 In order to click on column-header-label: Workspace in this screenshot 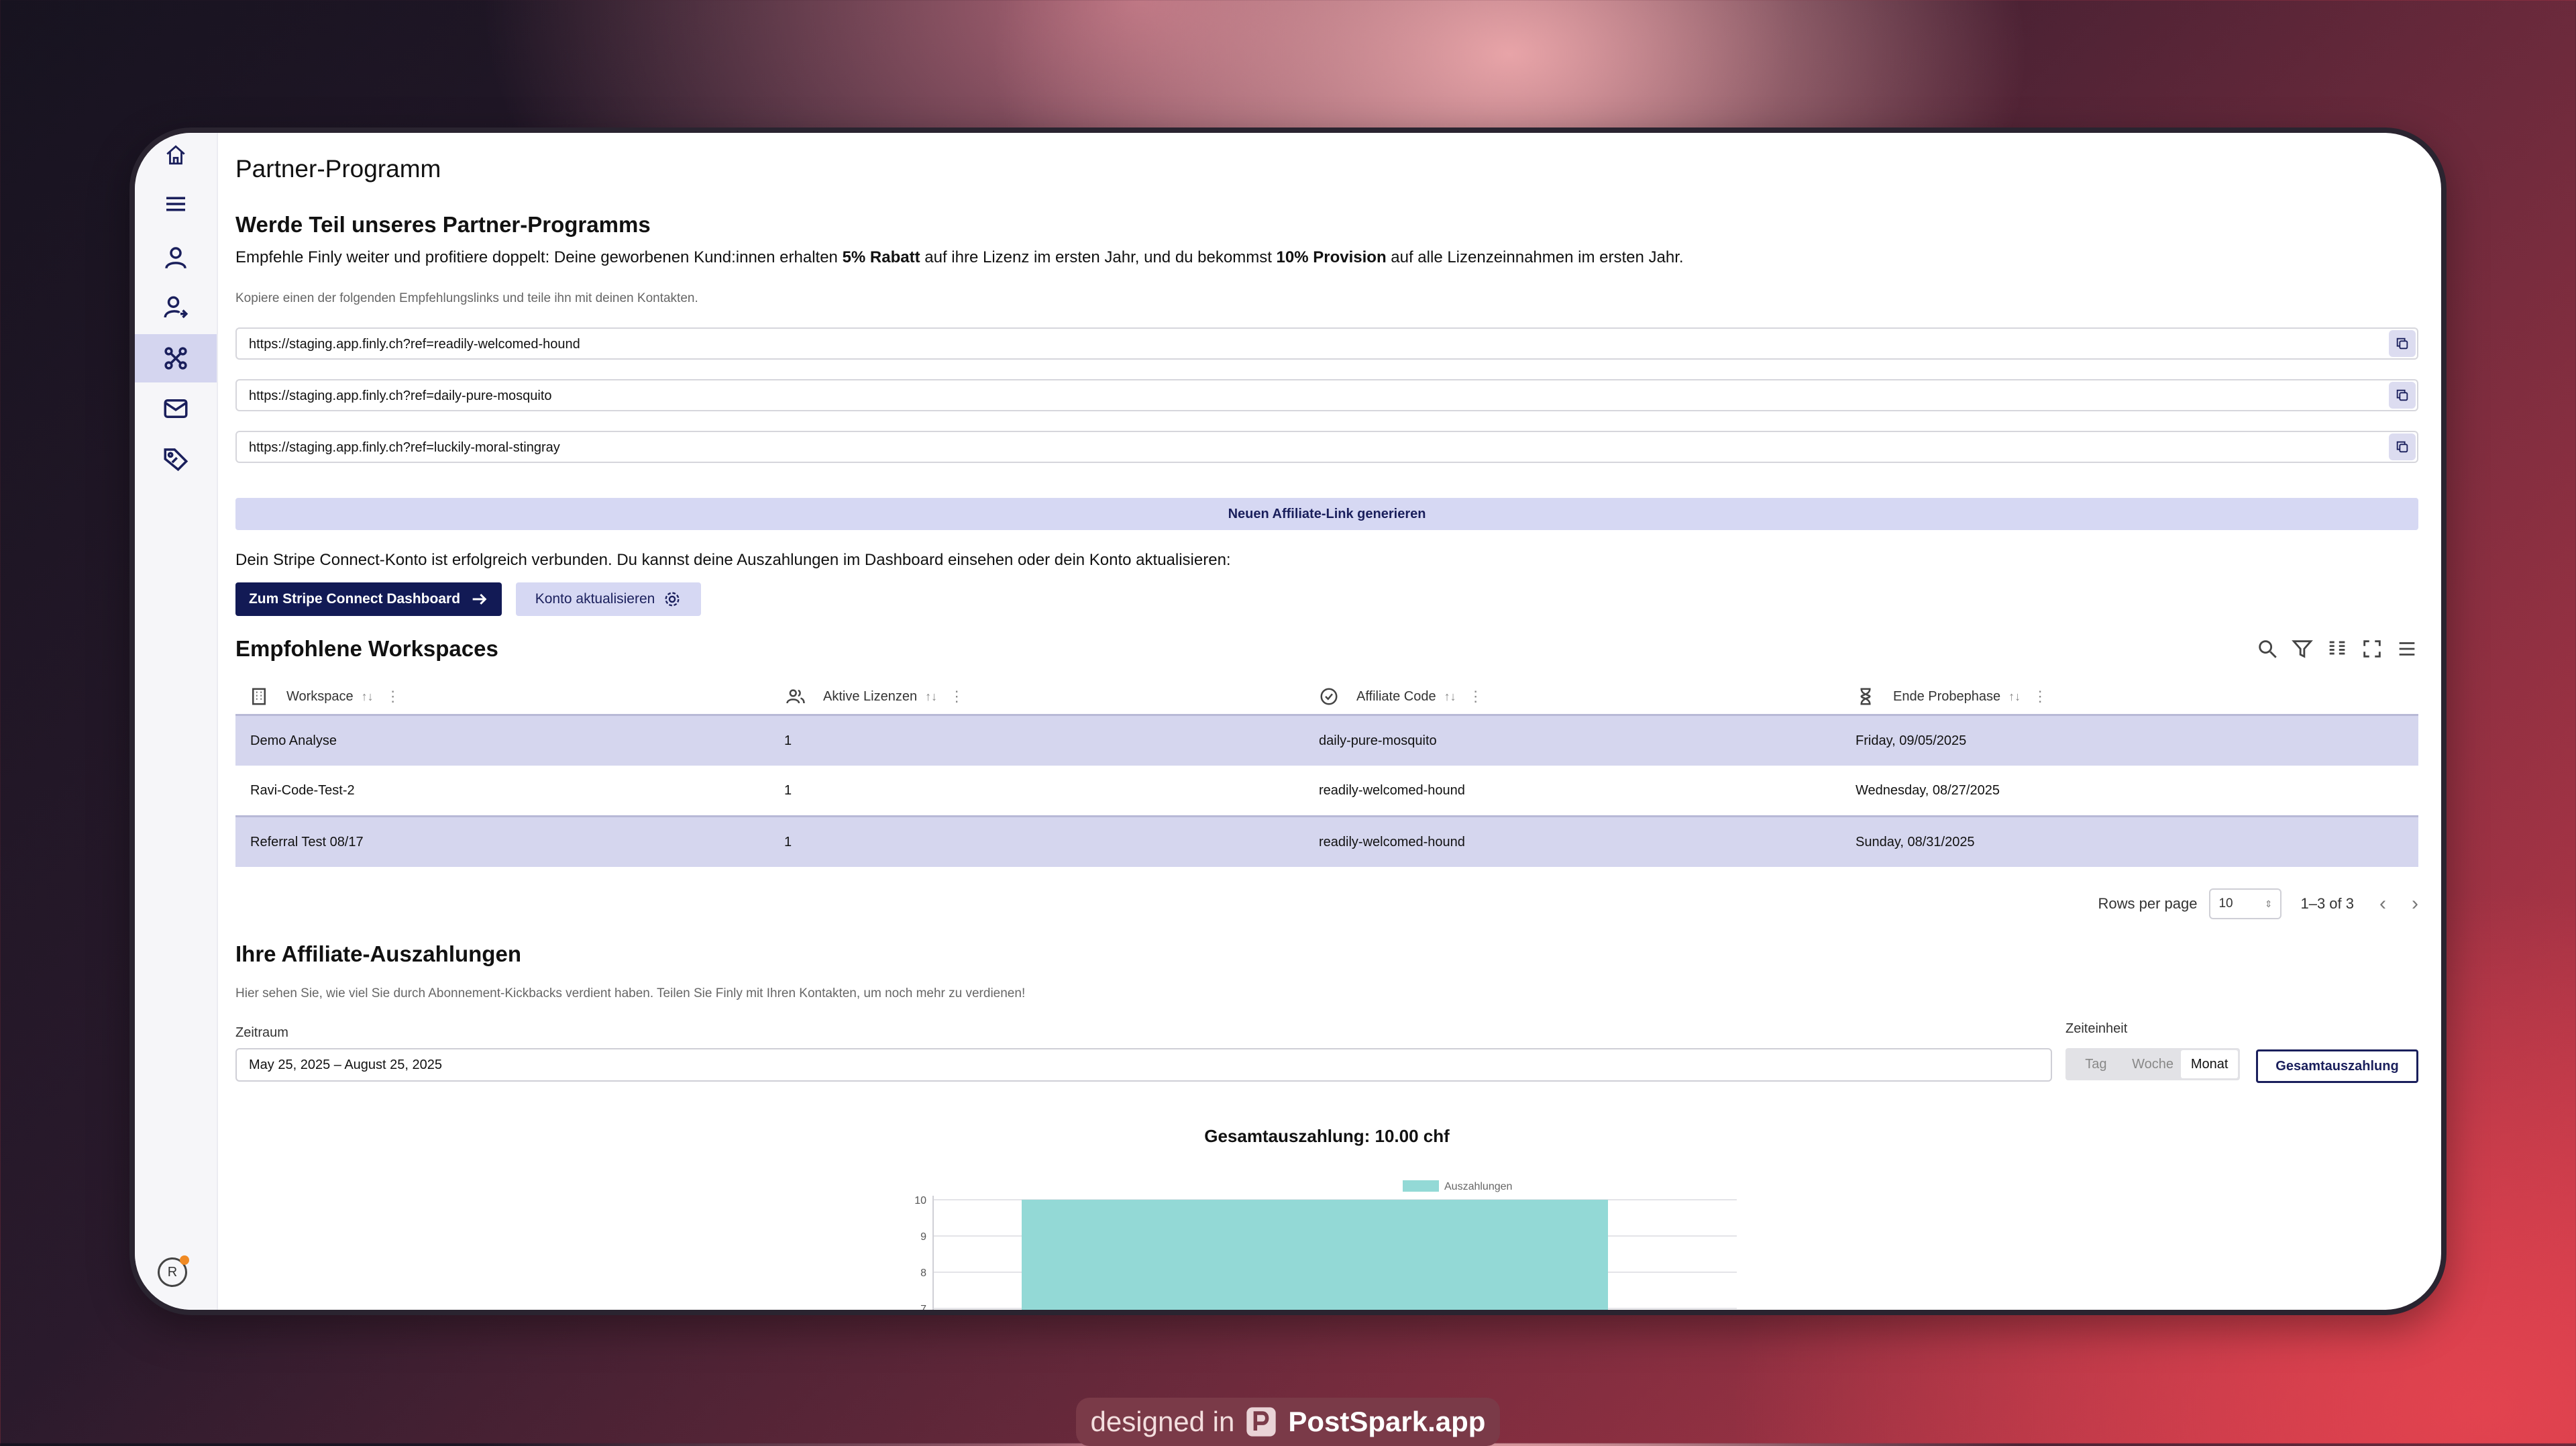, I will do `click(320, 696)`.